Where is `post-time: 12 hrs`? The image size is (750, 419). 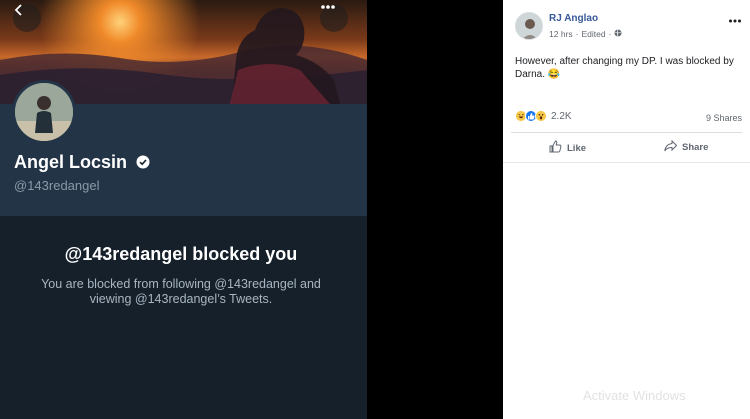
post-time: 12 hrs is located at coordinates (561, 34).